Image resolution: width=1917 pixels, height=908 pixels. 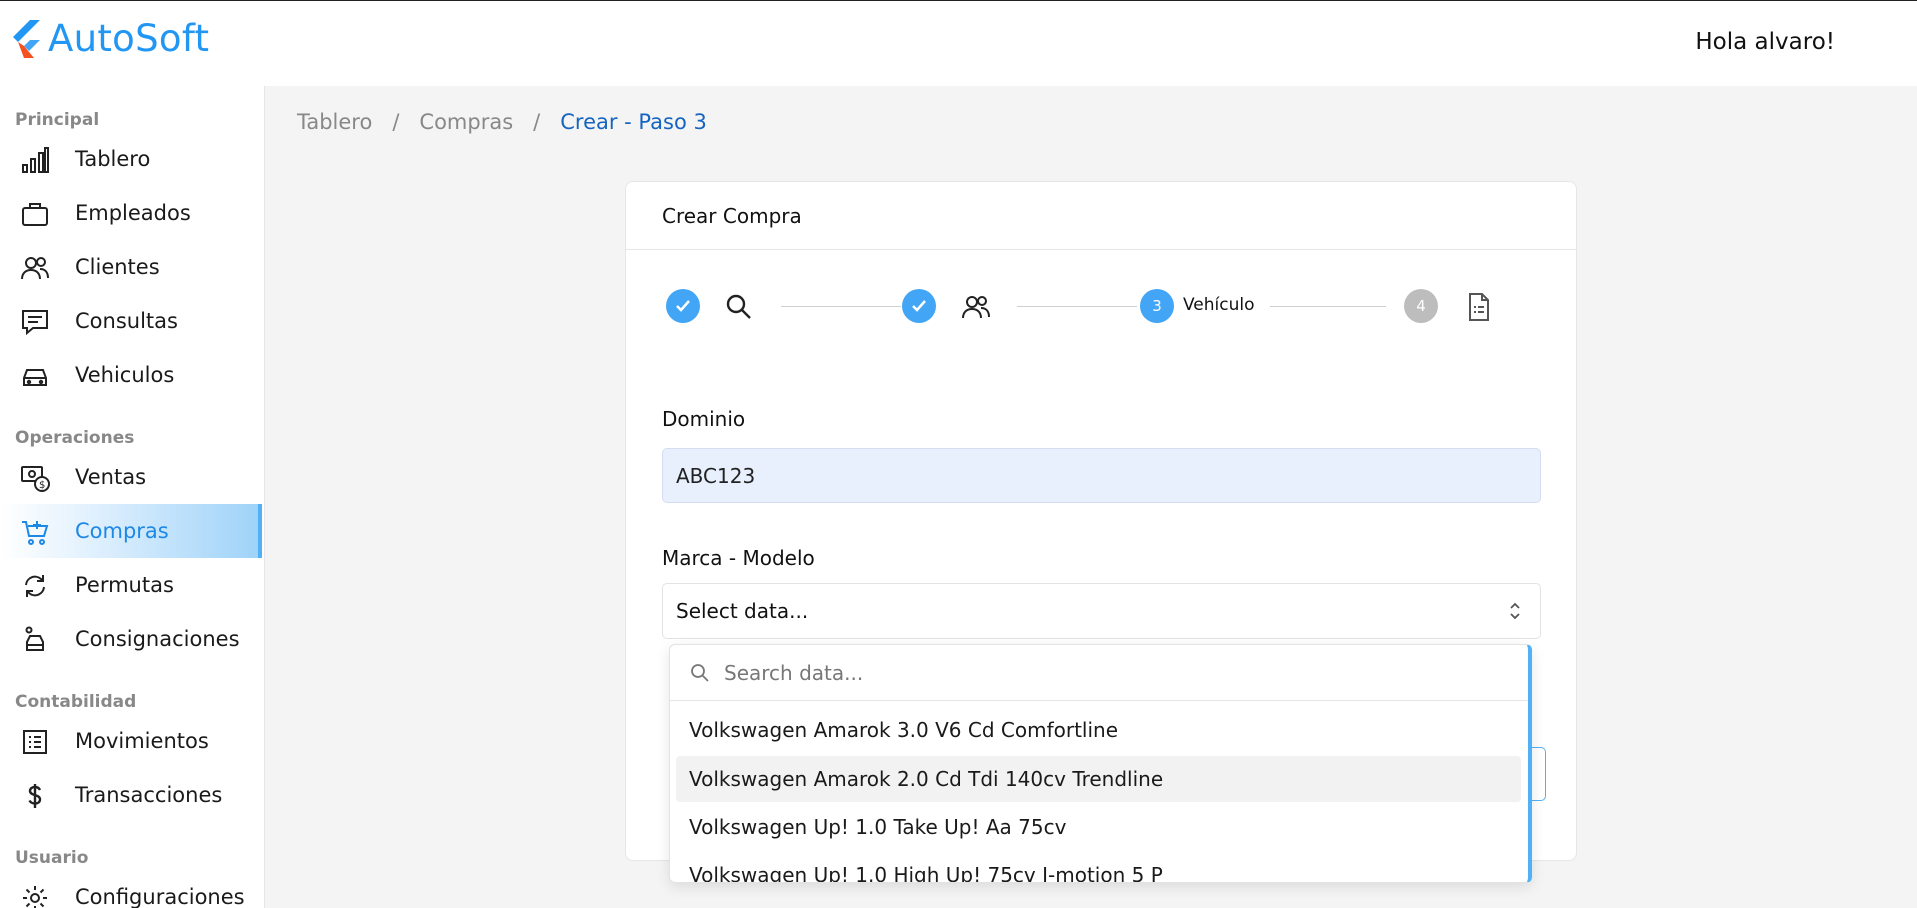 I want to click on sidebar-item-label: Empleados, so click(x=133, y=213).